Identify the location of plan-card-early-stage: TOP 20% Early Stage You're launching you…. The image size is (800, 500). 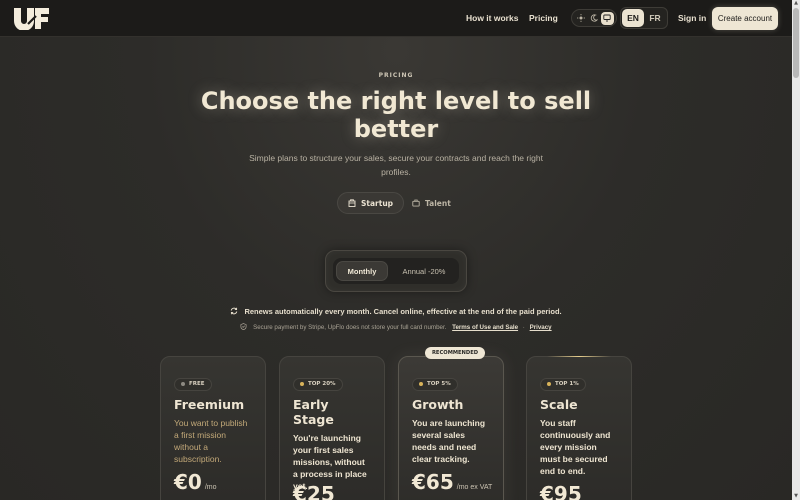
(332, 428).